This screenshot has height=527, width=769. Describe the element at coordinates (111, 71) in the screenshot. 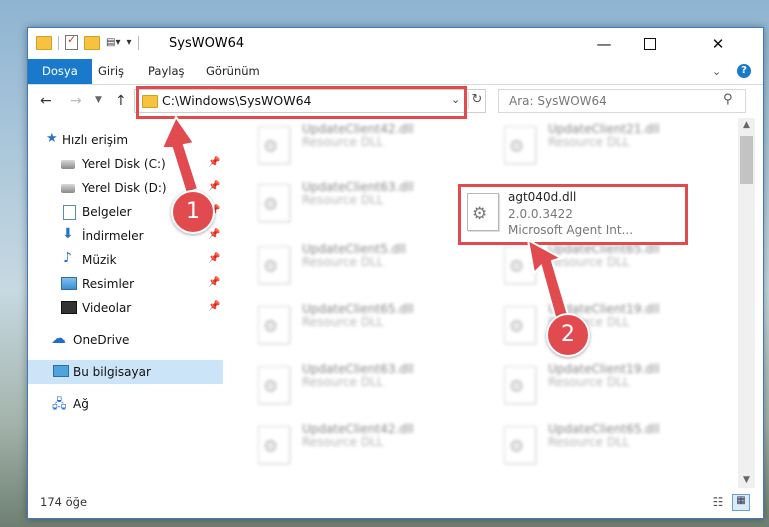

I see `tab-giris: Giriş` at that location.